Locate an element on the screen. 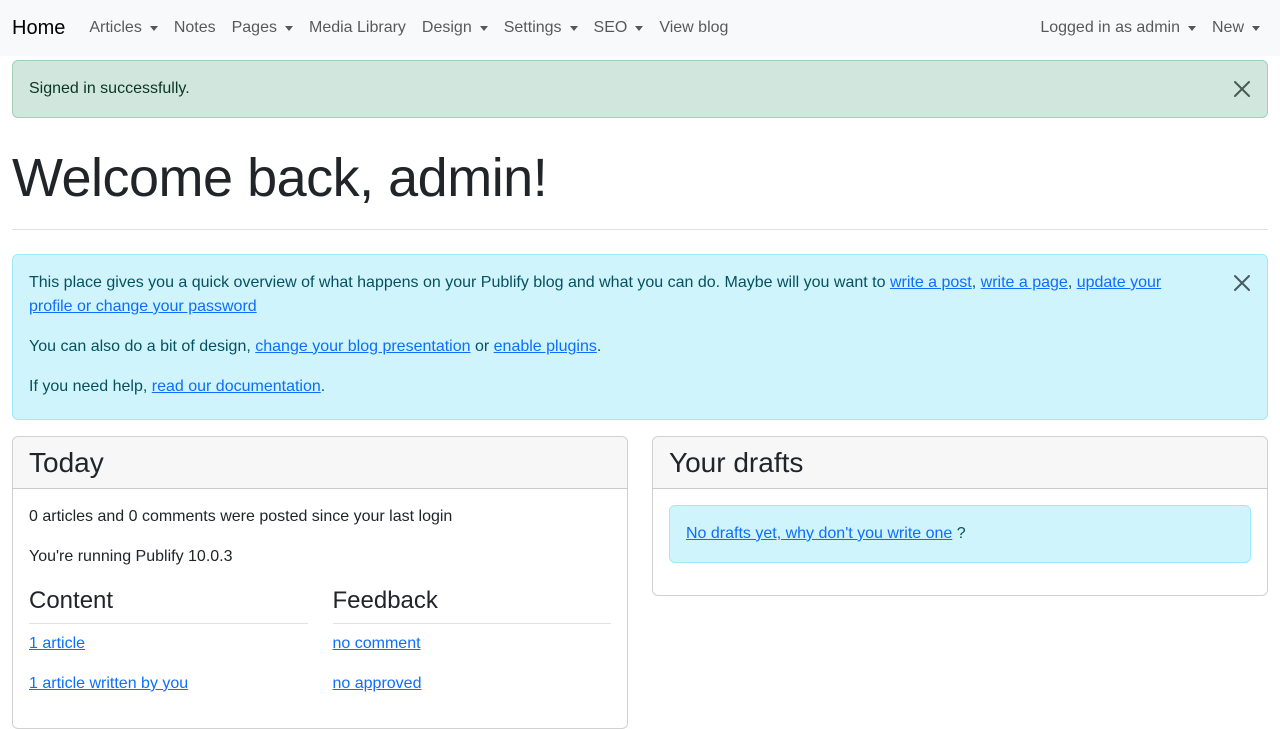  flash-success-alert: Signed in successfully. is located at coordinates (640, 89).